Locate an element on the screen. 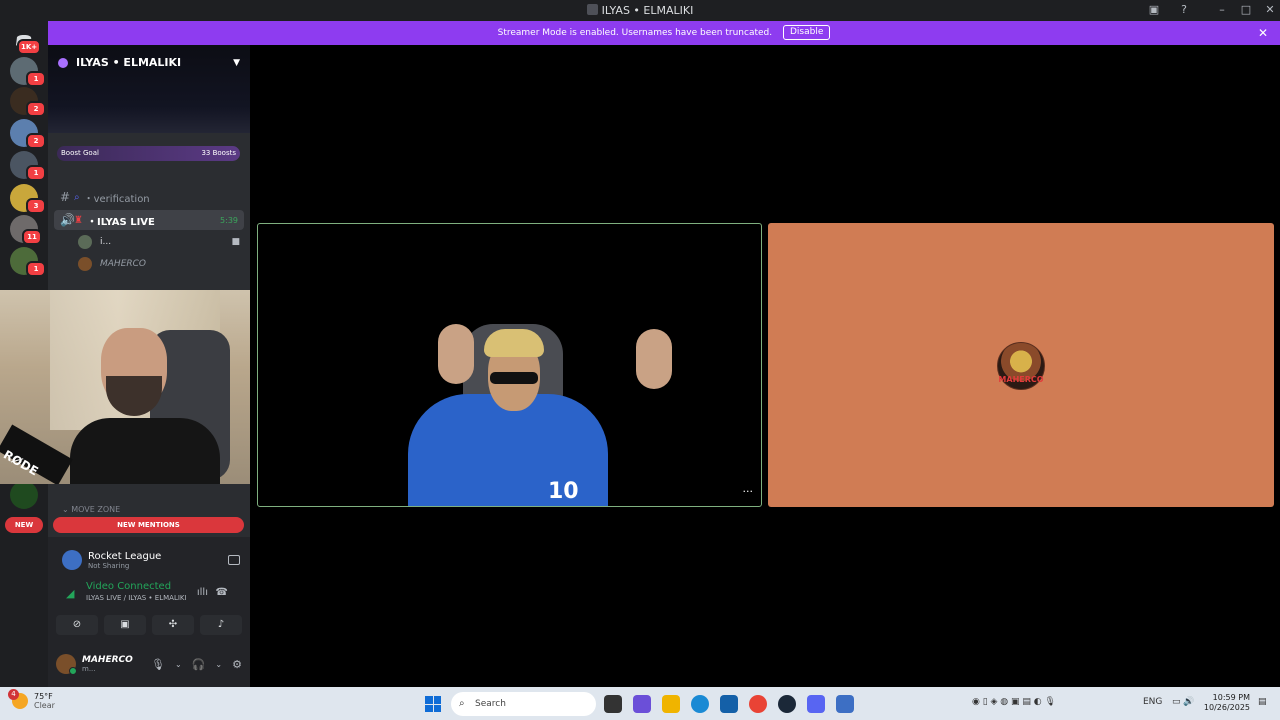 This screenshot has width=1280, height=720. jersey-number: 10 is located at coordinates (563, 491).